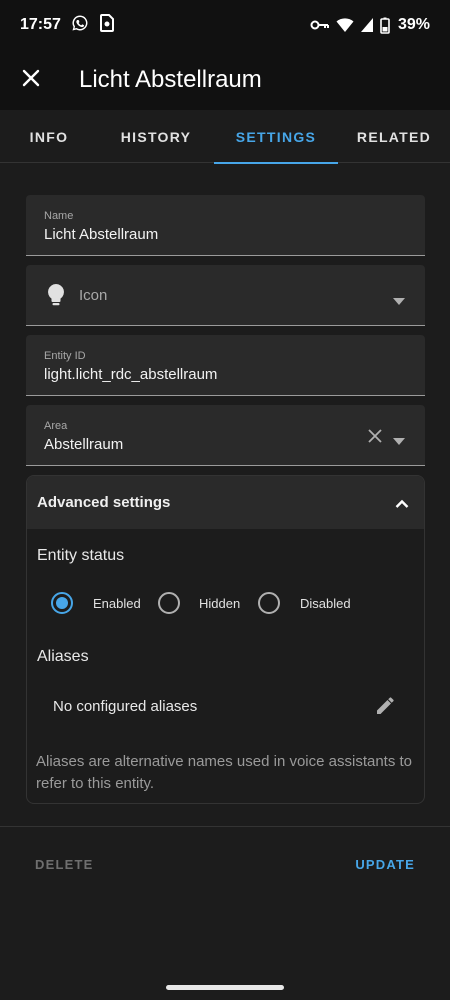  Describe the element at coordinates (320, 25) in the screenshot. I see `key-icon` at that location.